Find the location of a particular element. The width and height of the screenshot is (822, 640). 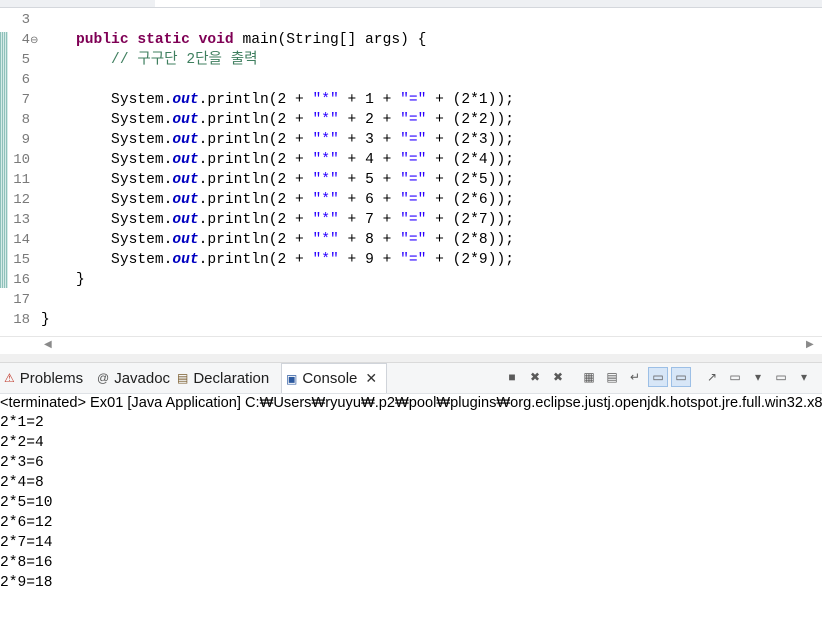

console-toolbar: ■ ✖ ✖ ▦ ▤ ↵ ▭ ▭ ↗ ▭ ▾ ▭ ▾ is located at coordinates (659, 377).